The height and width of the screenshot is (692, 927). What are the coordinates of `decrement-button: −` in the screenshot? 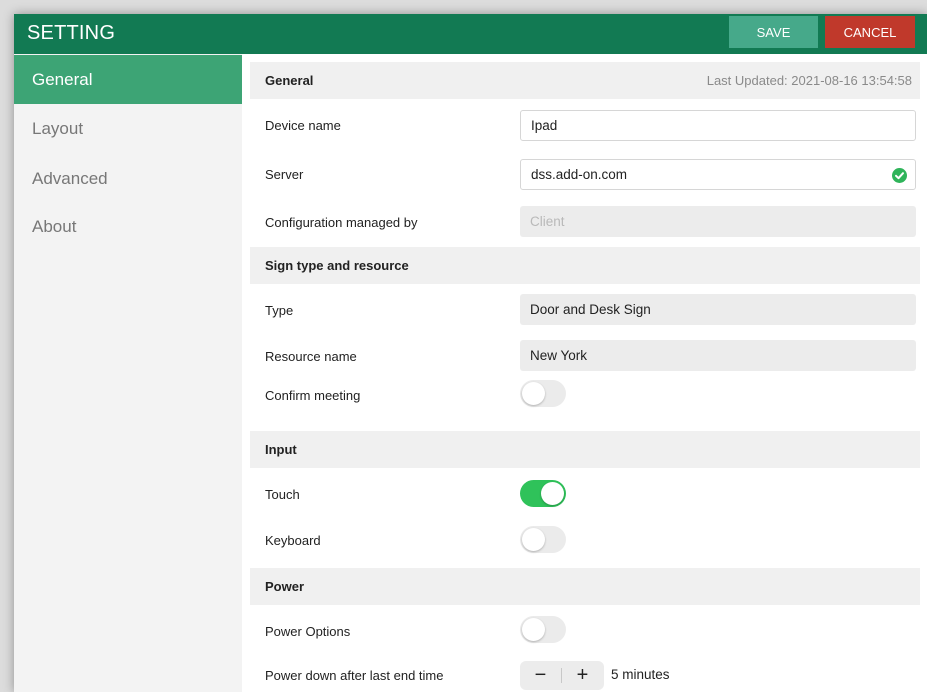 It's located at (540, 675).